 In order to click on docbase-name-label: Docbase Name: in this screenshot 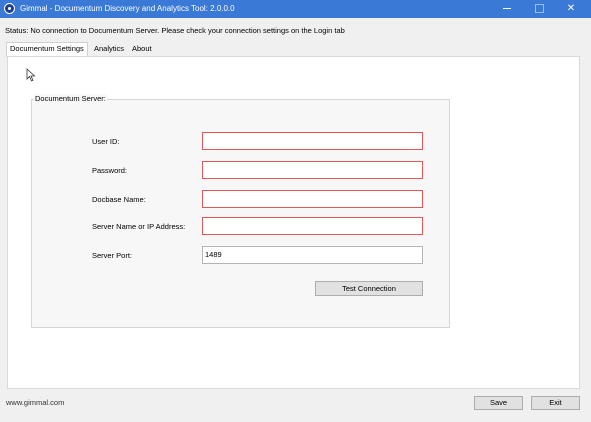, I will do `click(119, 199)`.